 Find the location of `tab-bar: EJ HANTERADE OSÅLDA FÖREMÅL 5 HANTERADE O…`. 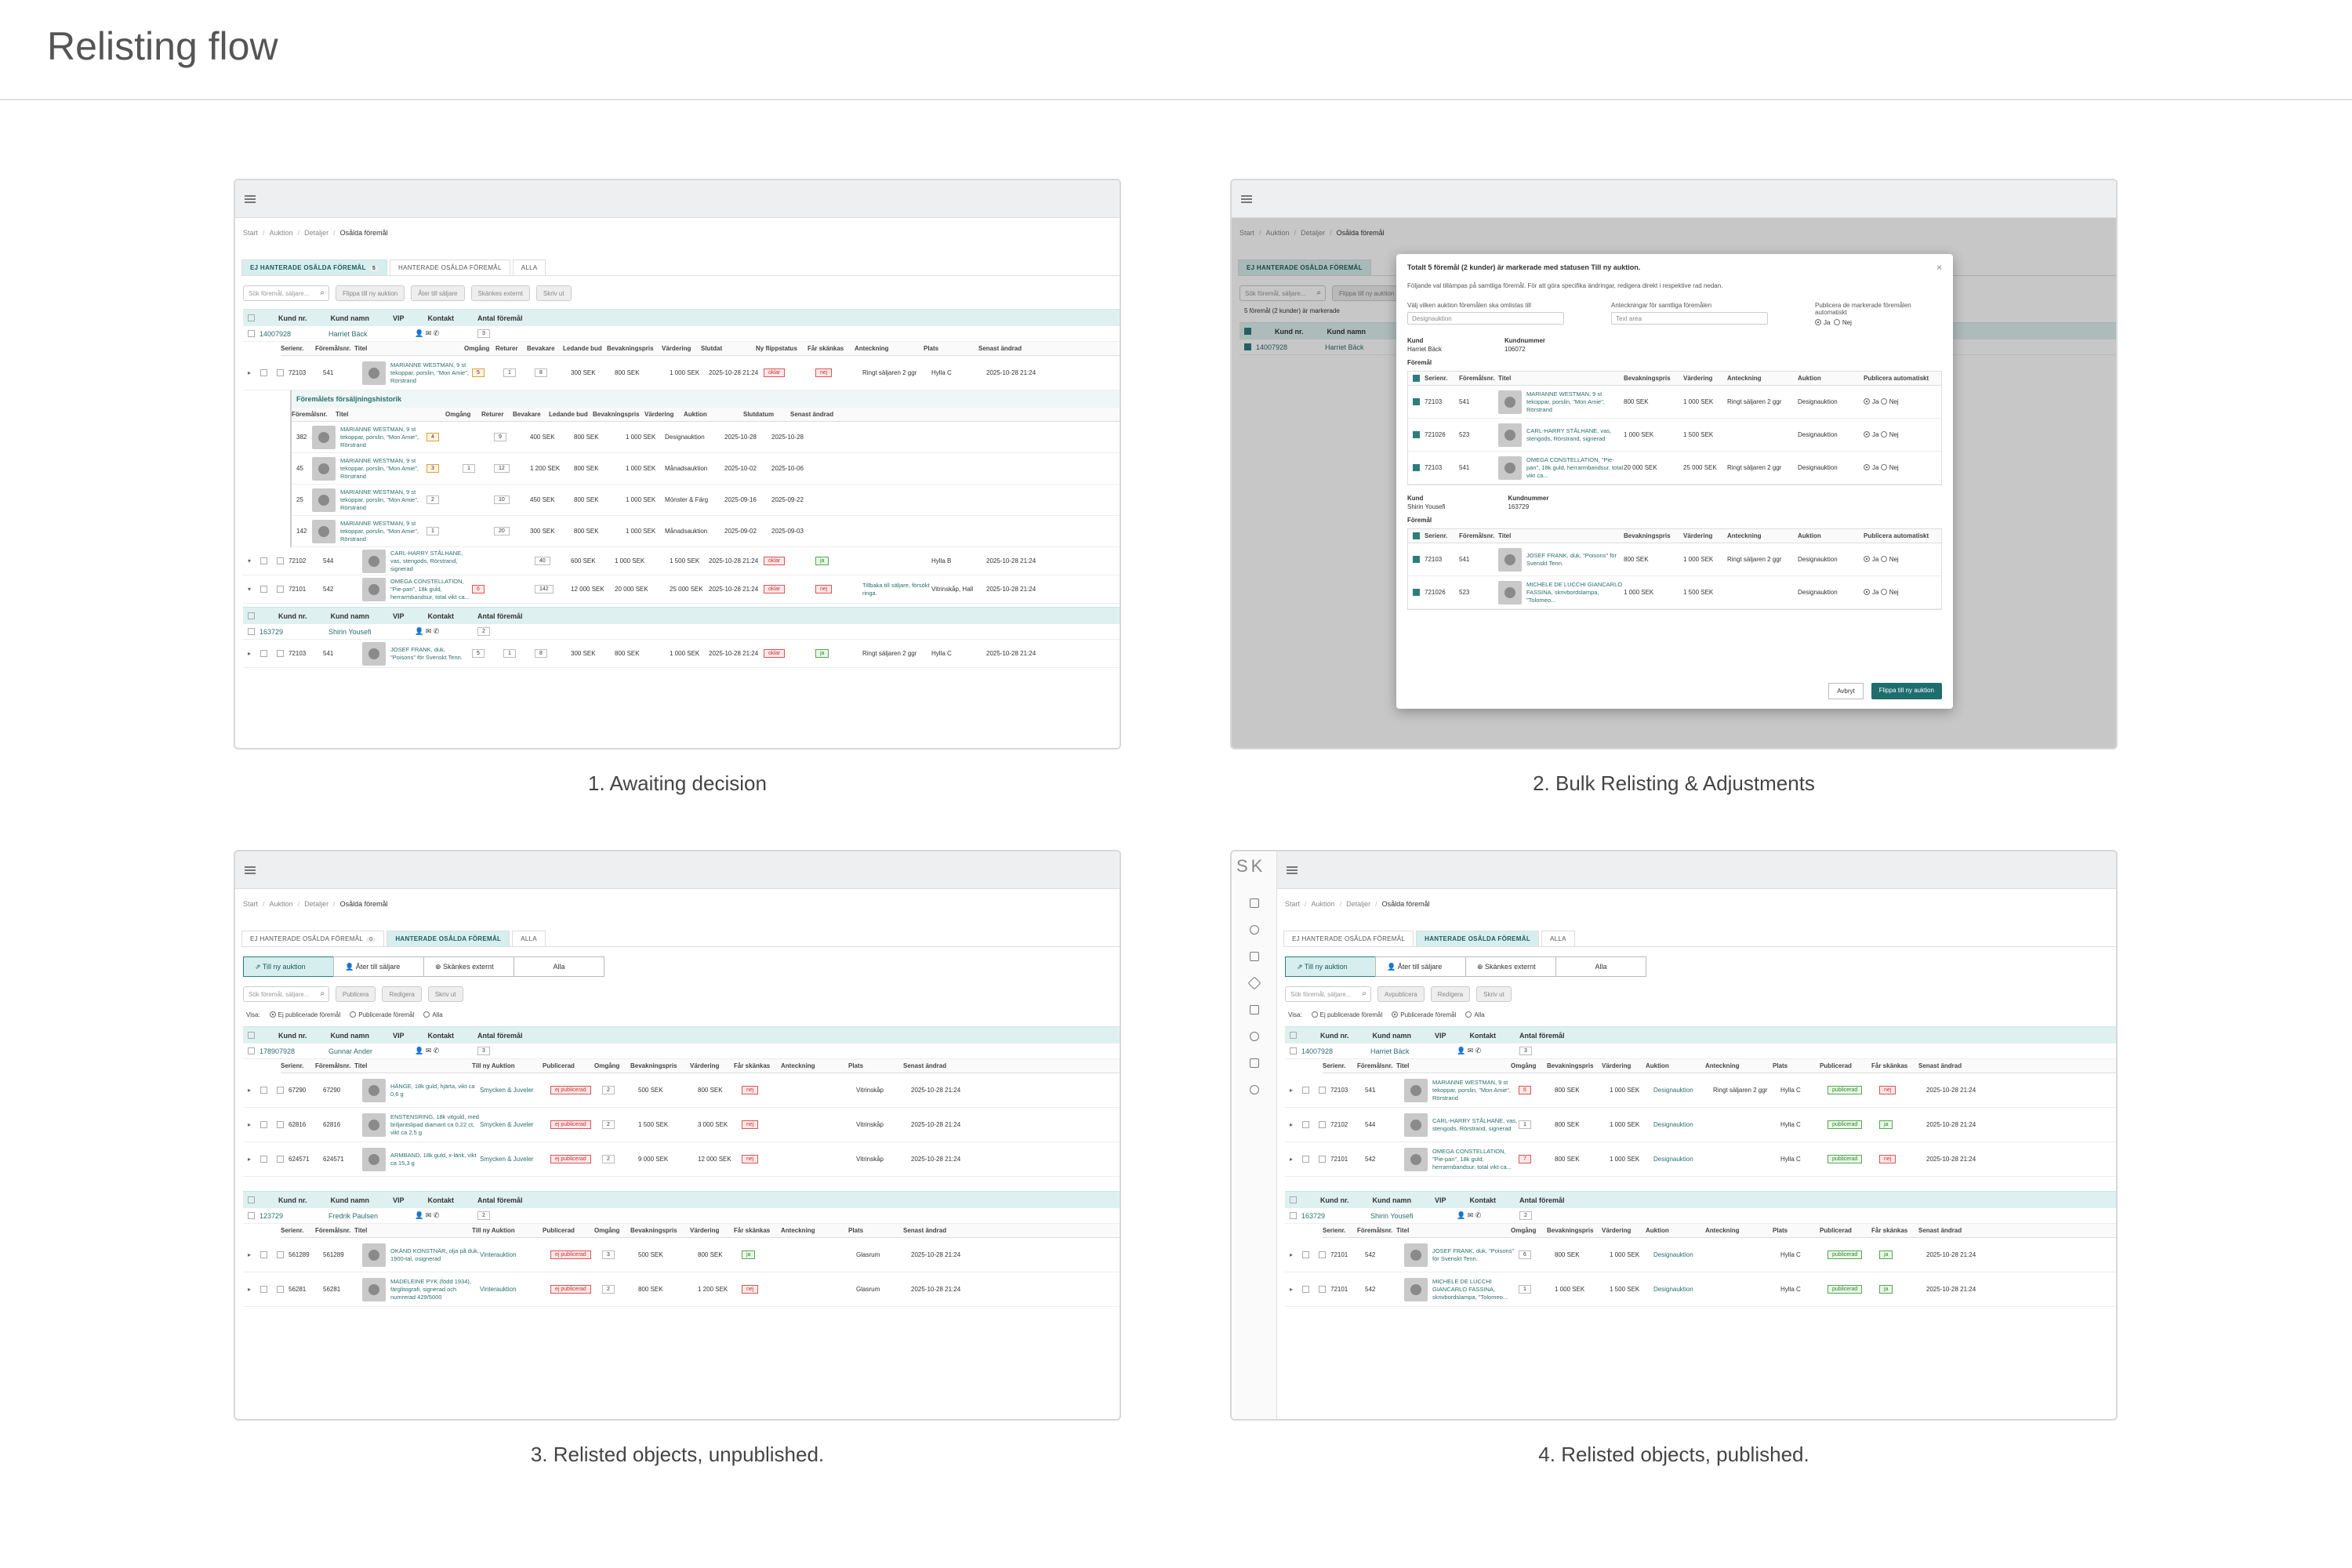

tab-bar: EJ HANTERADE OSÅLDA FÖREMÅL 5 HANTERADE O… is located at coordinates (680, 267).